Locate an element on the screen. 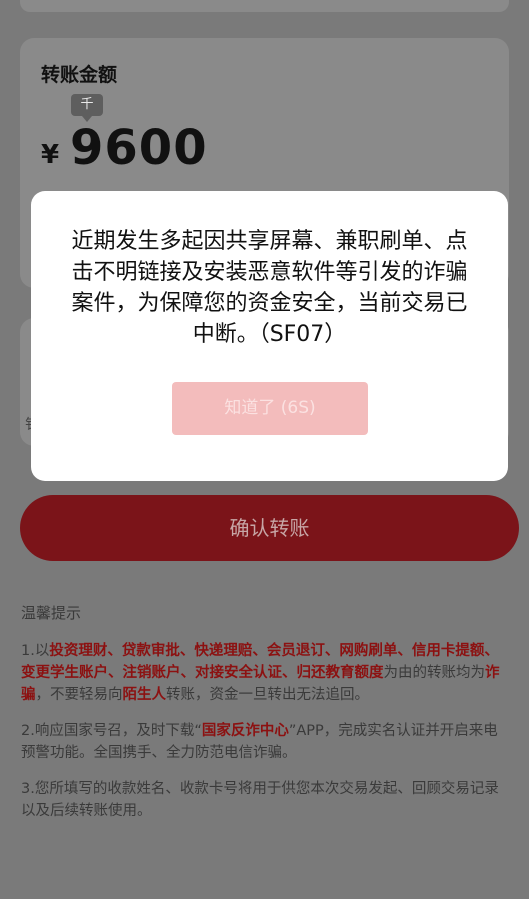 The width and height of the screenshot is (529, 899). tips-title: 温馨提示 is located at coordinates (51, 613).